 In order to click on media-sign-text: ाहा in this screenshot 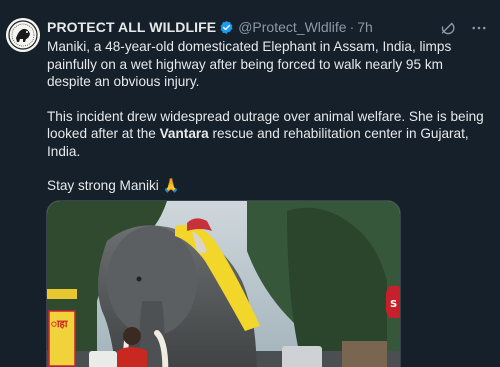, I will do `click(59, 324)`.